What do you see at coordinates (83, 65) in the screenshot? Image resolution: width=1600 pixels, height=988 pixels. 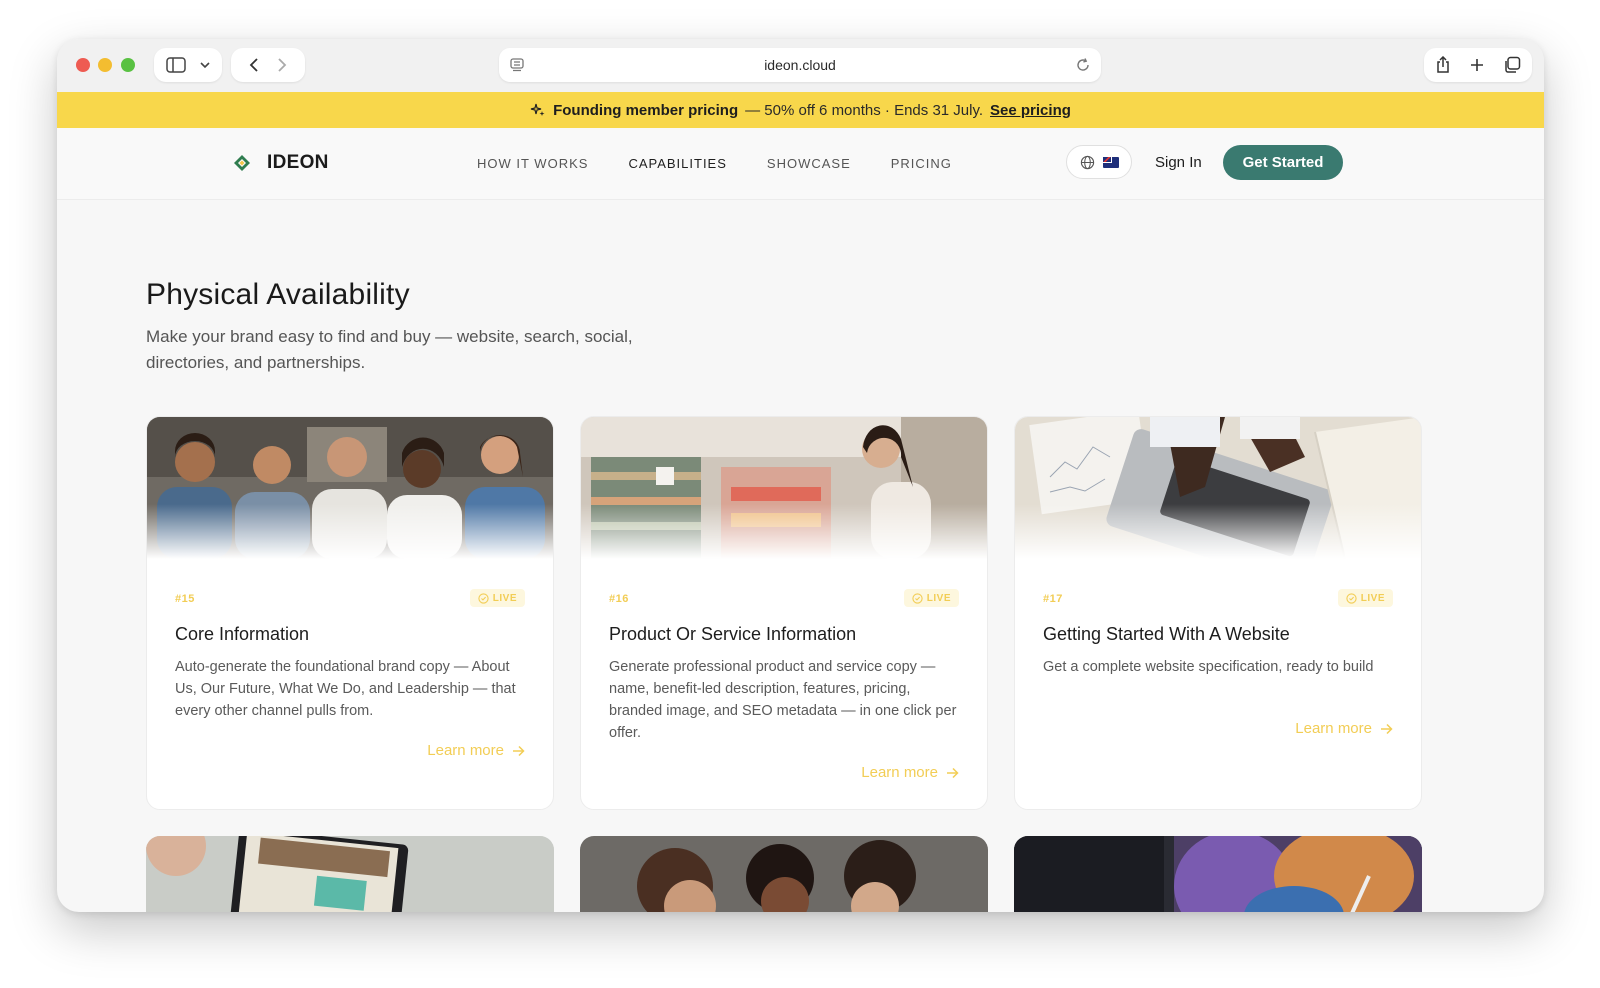 I see `close-window-button` at bounding box center [83, 65].